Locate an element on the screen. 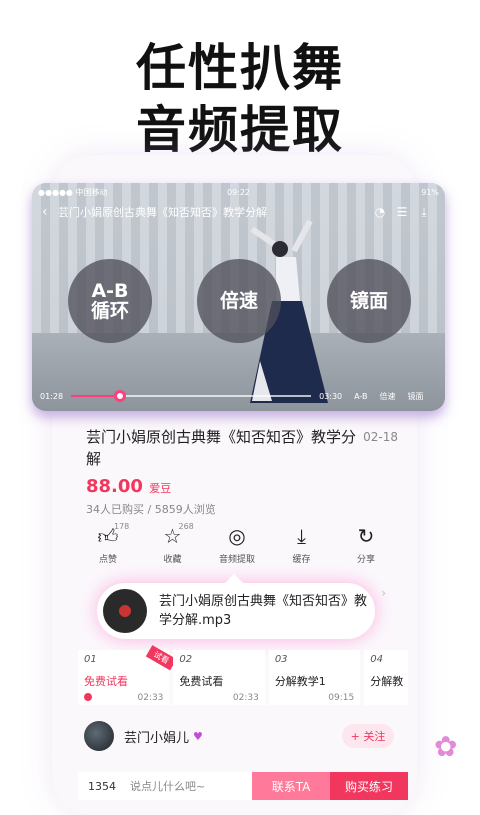 The height and width of the screenshot is (815, 480). progress-knob is located at coordinates (120, 396).